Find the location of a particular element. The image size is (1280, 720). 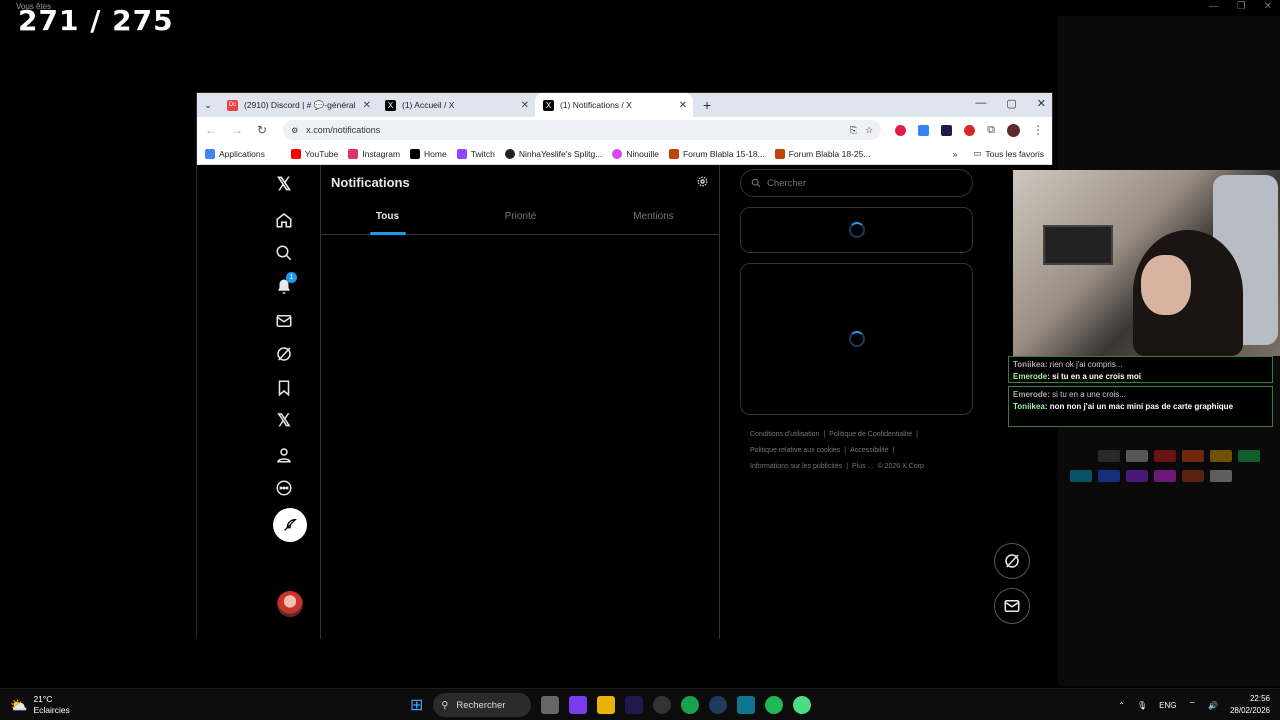

windows-start-icon: ⊞ is located at coordinates (416, 705).